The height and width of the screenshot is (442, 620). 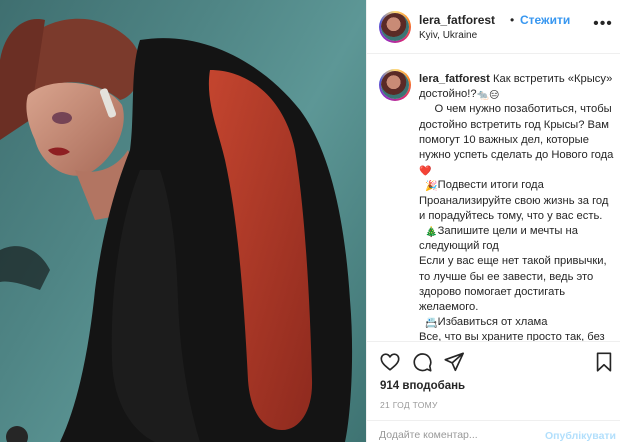 I want to click on caption-author-avatar, so click(x=395, y=85).